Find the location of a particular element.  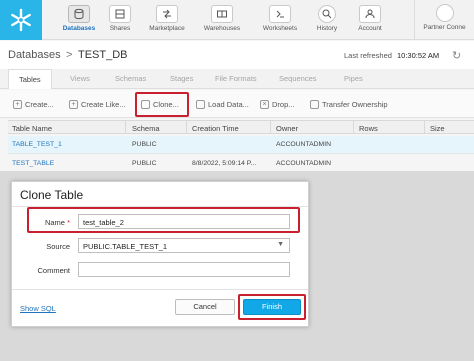

nav-label: Shares is located at coordinates (120, 28).